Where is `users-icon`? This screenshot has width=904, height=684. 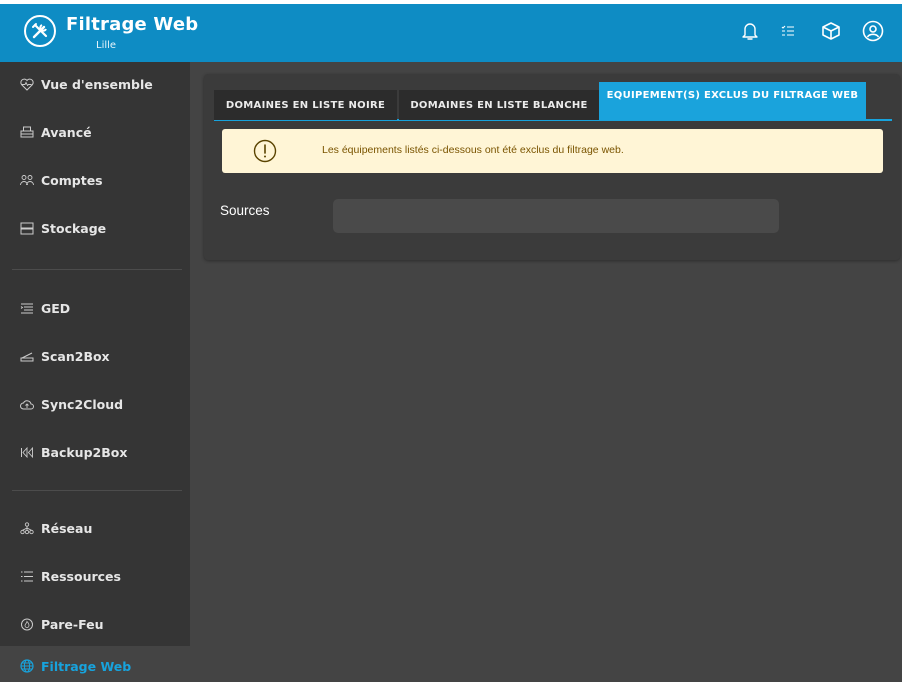
users-icon is located at coordinates (27, 180).